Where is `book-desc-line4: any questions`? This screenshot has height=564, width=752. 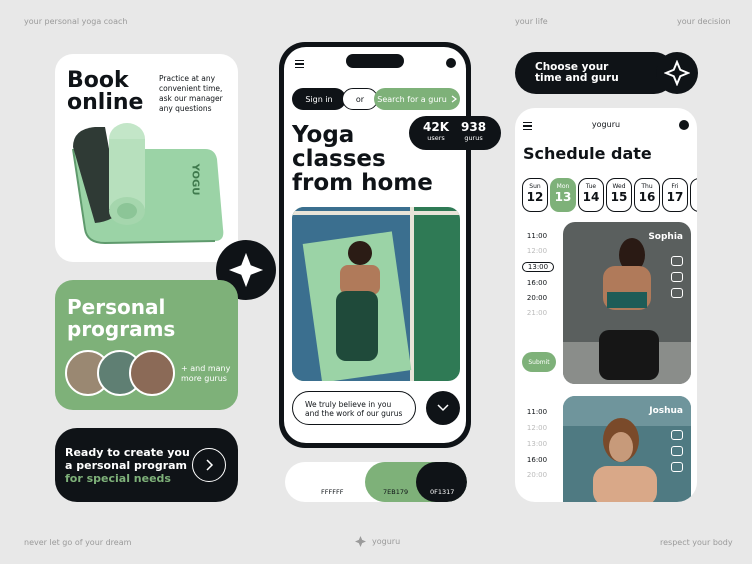
book-desc-line4: any questions is located at coordinates (185, 108).